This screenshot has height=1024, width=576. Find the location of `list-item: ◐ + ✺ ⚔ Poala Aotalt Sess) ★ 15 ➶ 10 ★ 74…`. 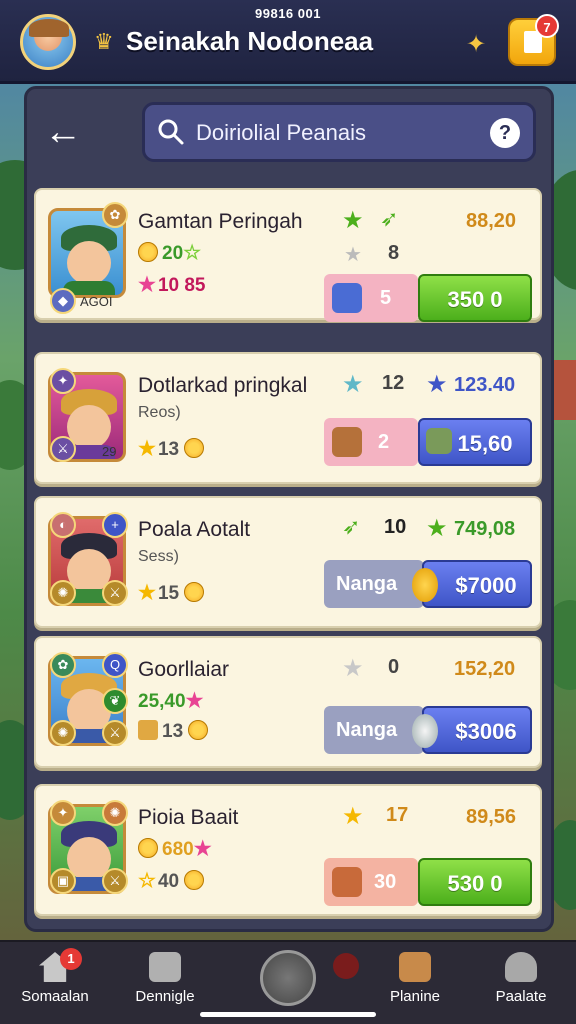

list-item: ◐ + ✺ ⚔ Poala Aotalt Sess) ★ 15 ➶ 10 ★ 74… is located at coordinates (288, 562).